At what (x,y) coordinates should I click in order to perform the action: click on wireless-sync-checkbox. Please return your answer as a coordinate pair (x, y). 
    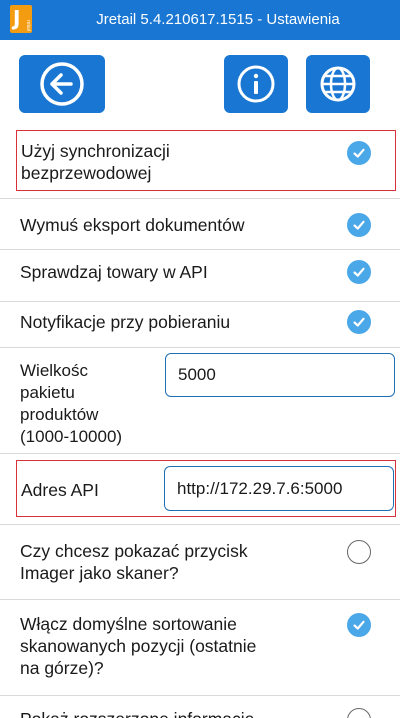
    Looking at the image, I should click on (359, 153).